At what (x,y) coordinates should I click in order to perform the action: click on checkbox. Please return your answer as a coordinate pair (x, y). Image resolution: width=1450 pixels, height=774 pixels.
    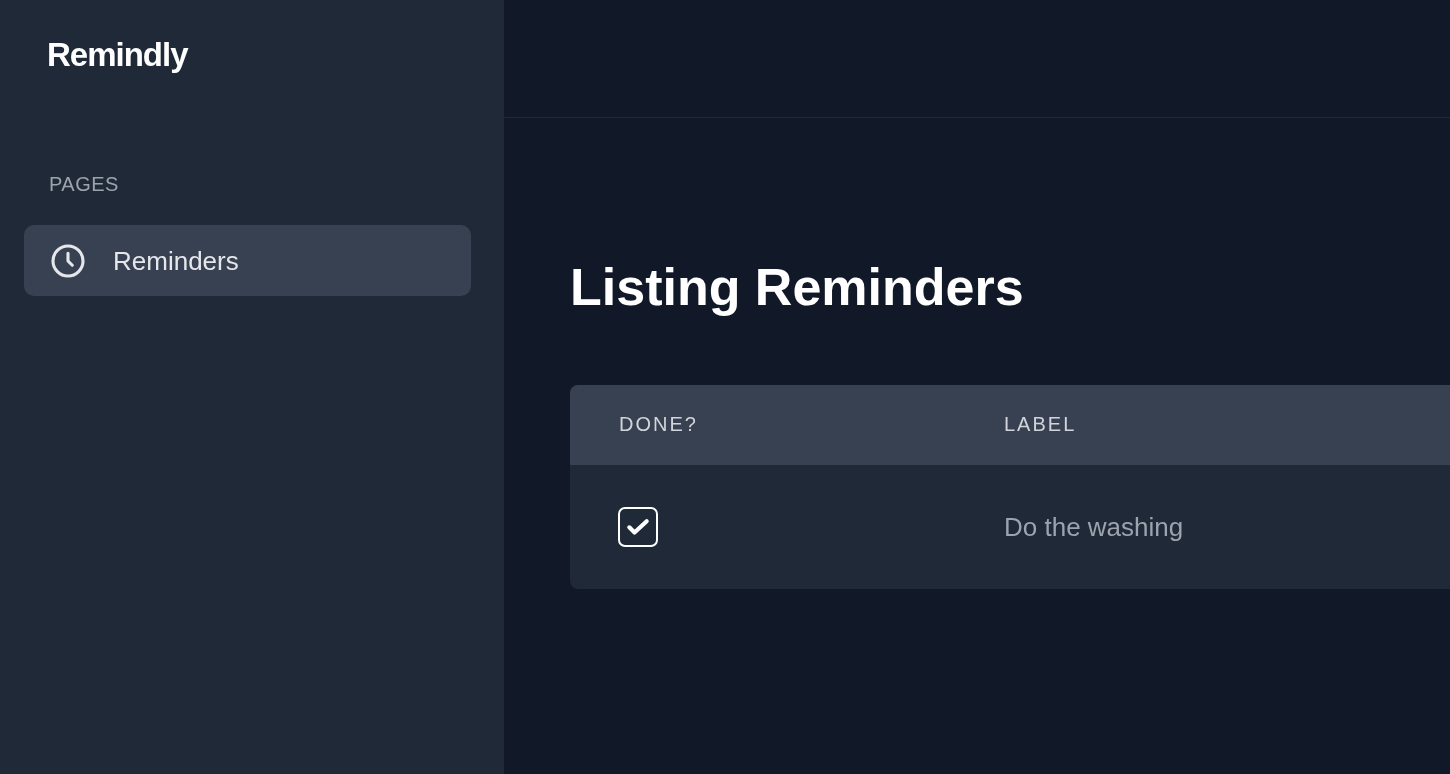
    Looking at the image, I should click on (638, 527).